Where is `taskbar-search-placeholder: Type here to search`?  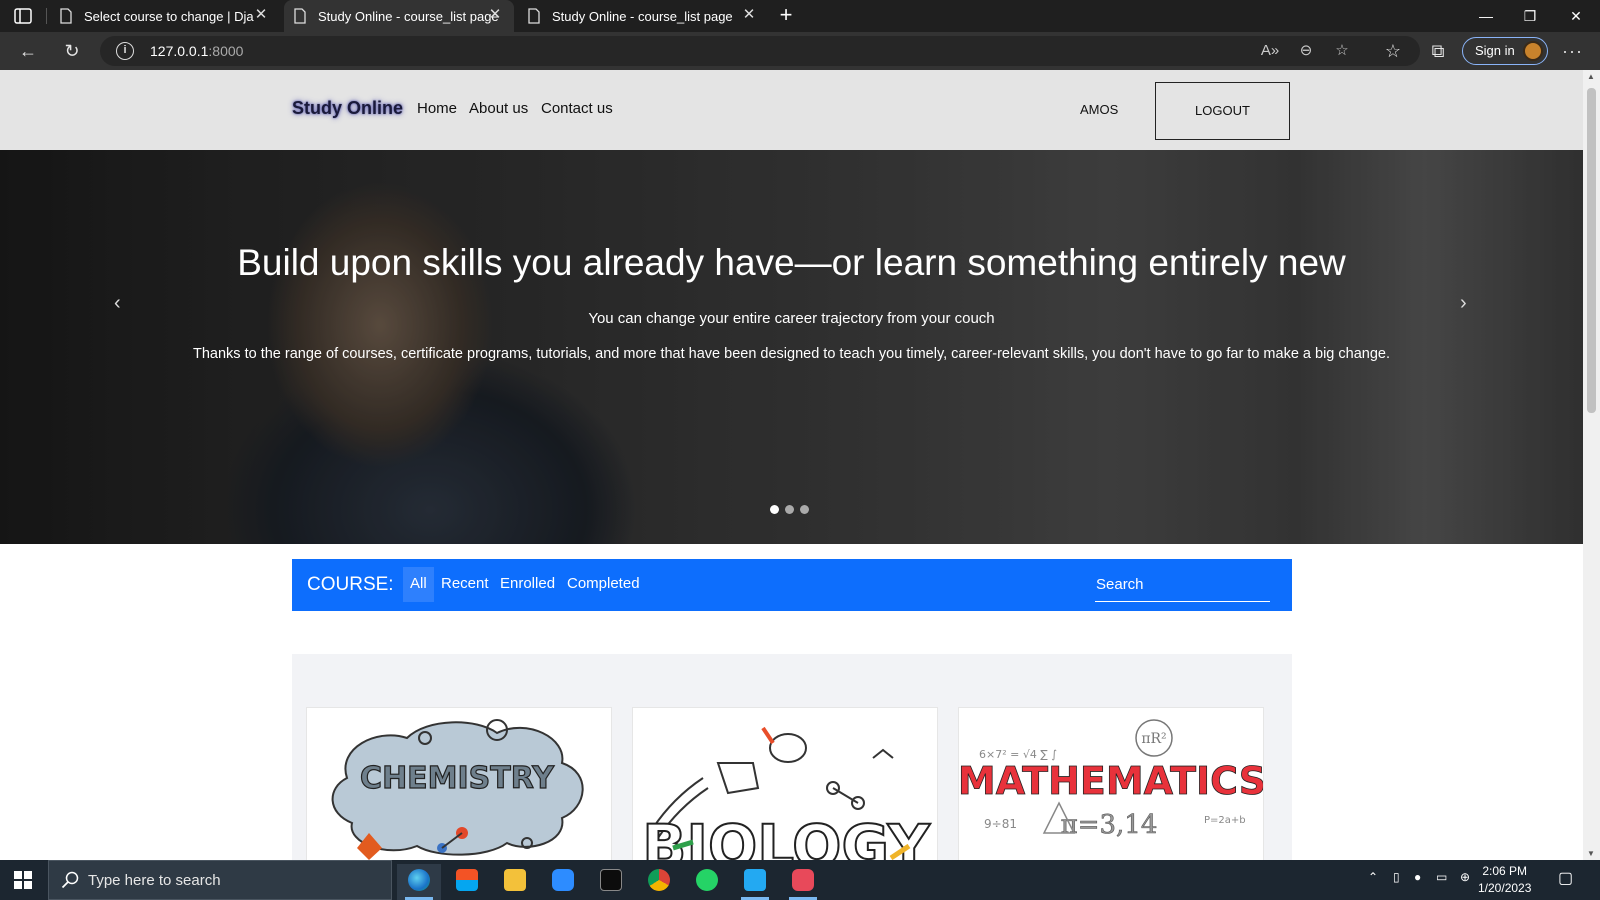 taskbar-search-placeholder: Type here to search is located at coordinates (154, 880).